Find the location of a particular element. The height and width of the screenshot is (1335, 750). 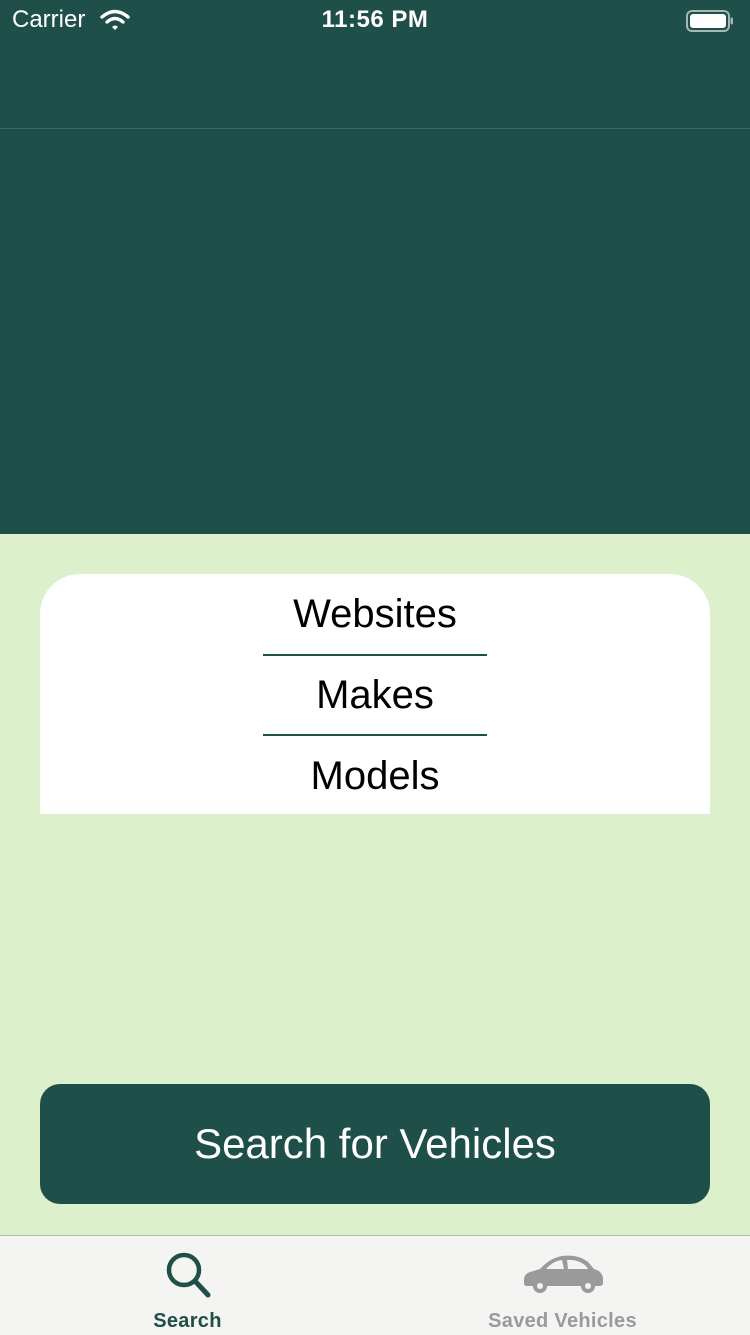

status-time: 11:56 PM is located at coordinates (375, 19).